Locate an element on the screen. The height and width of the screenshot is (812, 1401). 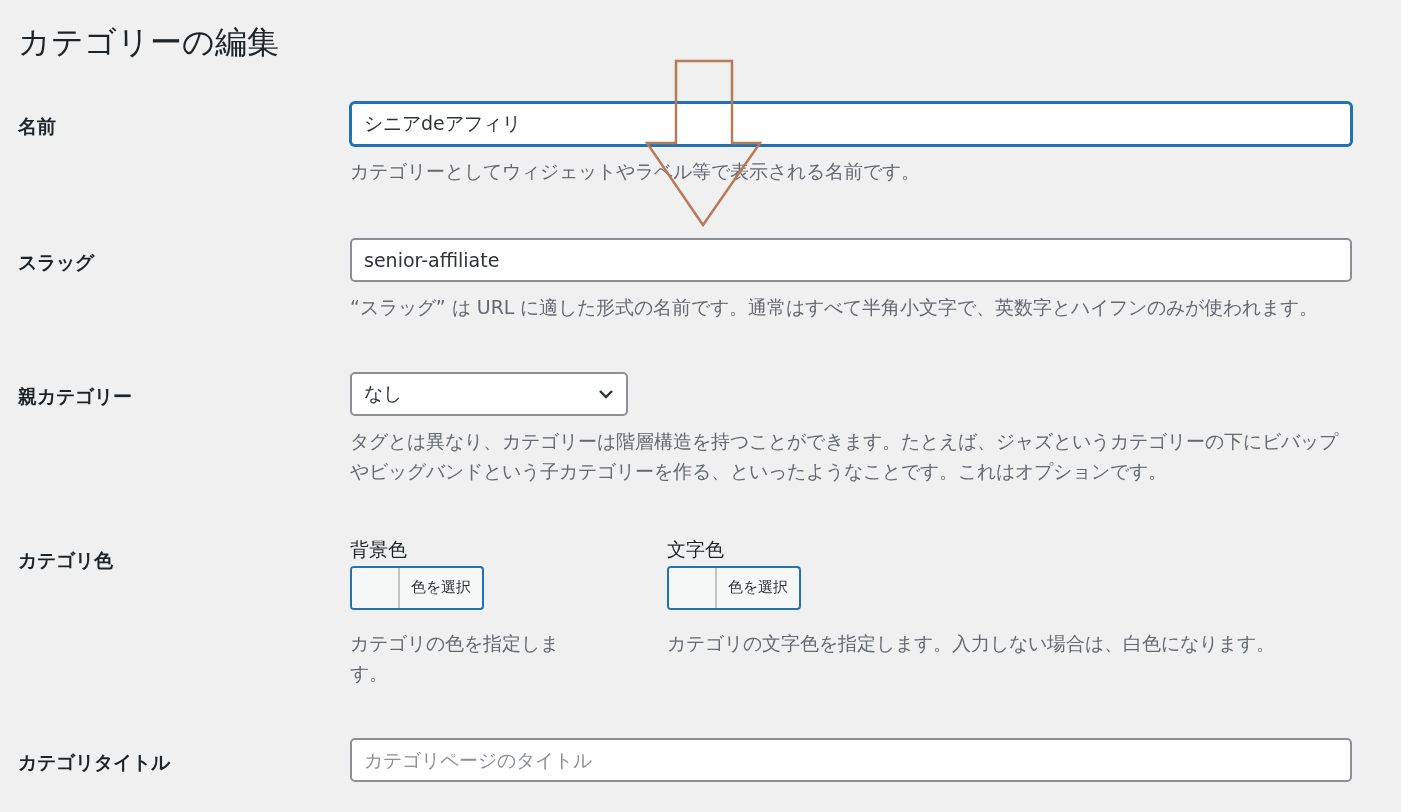
field-label: 名前 is located at coordinates (37, 126).